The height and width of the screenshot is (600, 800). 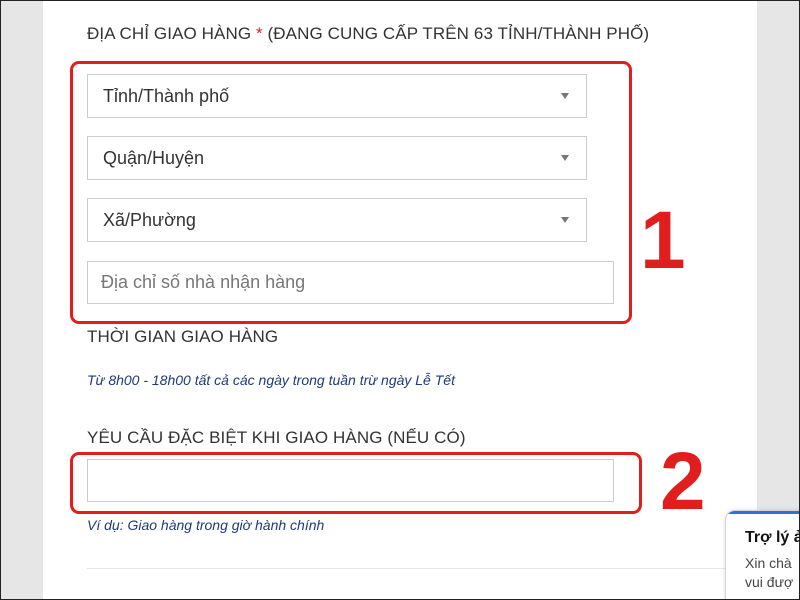 What do you see at coordinates (458, 33) in the screenshot?
I see `address-coverage-note: (ĐANG CUNG CẤP TRÊN 63 TỈNH/THÀNH PHỐ)` at bounding box center [458, 33].